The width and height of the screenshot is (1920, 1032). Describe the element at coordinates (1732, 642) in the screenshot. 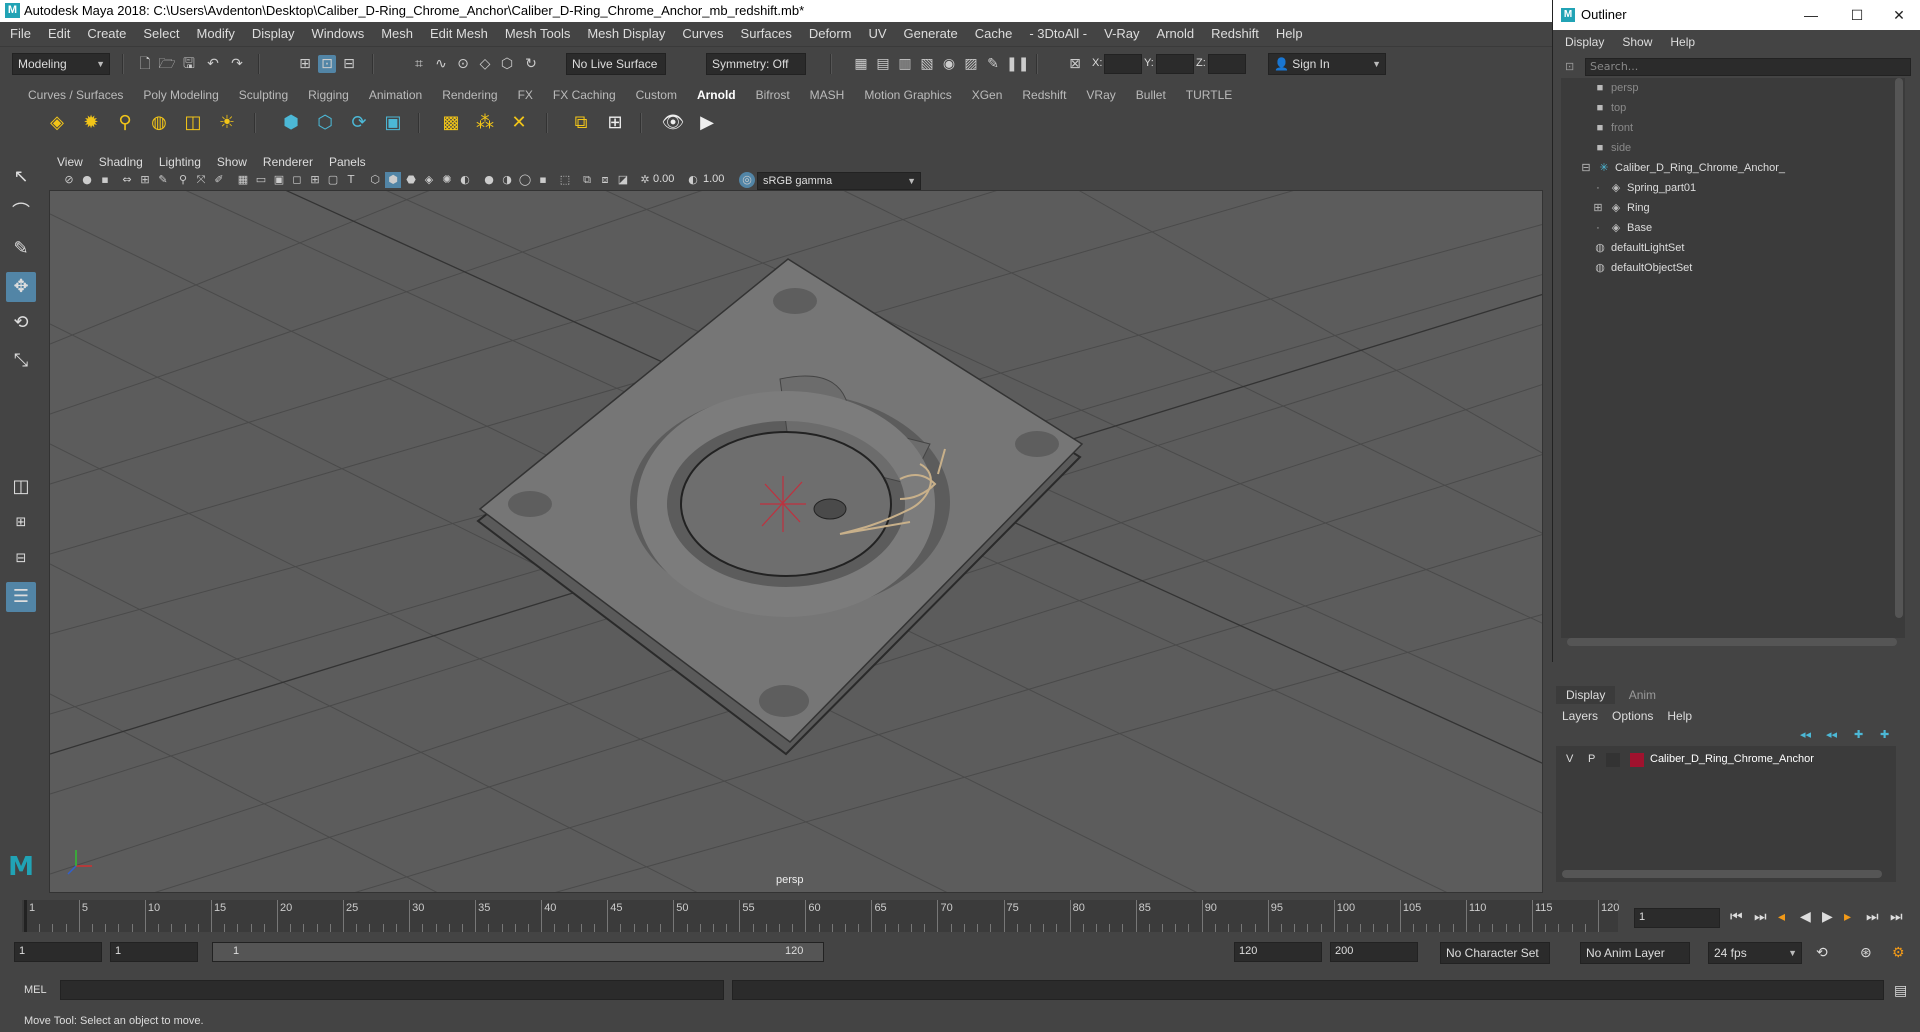

I see `outliner-horizontal-scrollbar` at that location.